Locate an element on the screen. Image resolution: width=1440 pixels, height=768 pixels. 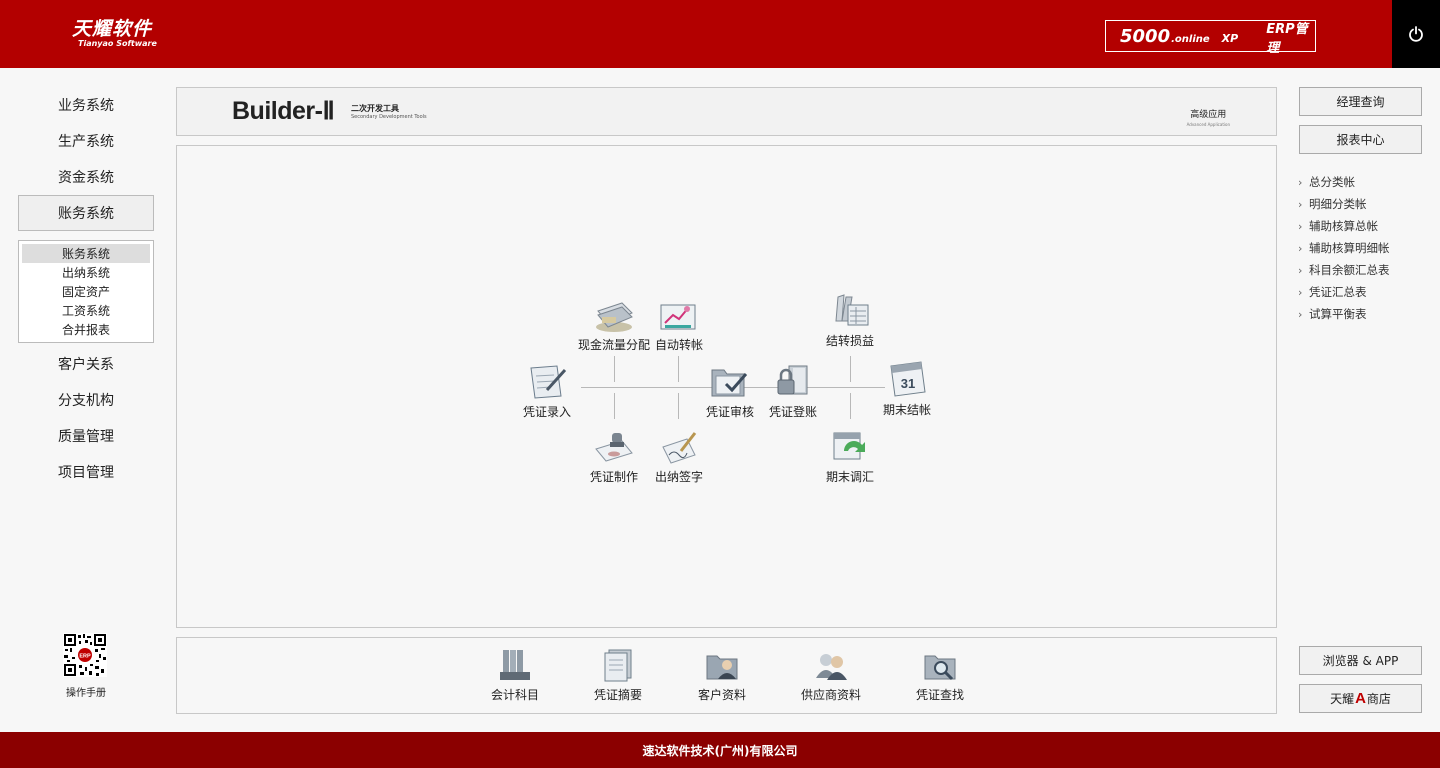
flow-voucher-post: 凭证登账 is located at coordinates (793, 391).